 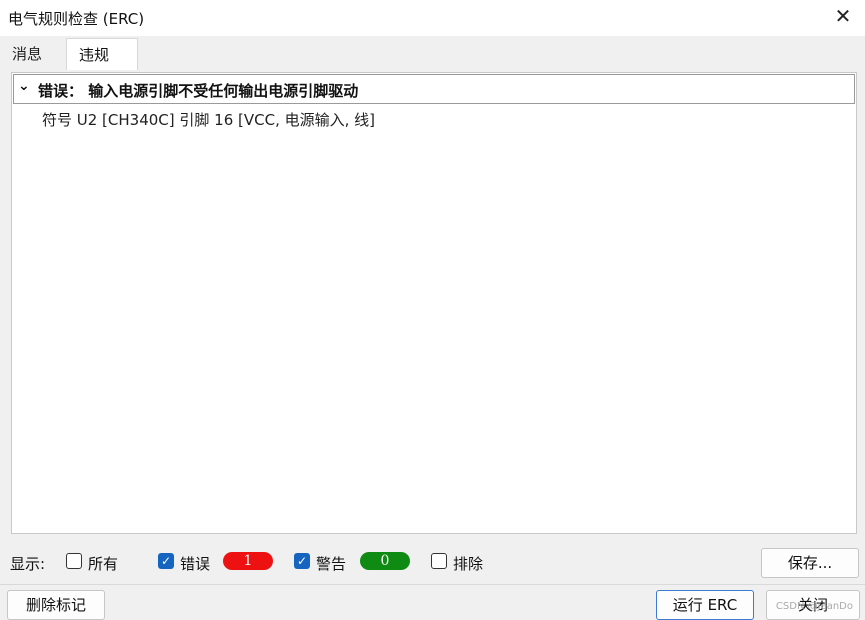 I want to click on window-title: 电气规则检查 (ERC), so click(x=76, y=19).